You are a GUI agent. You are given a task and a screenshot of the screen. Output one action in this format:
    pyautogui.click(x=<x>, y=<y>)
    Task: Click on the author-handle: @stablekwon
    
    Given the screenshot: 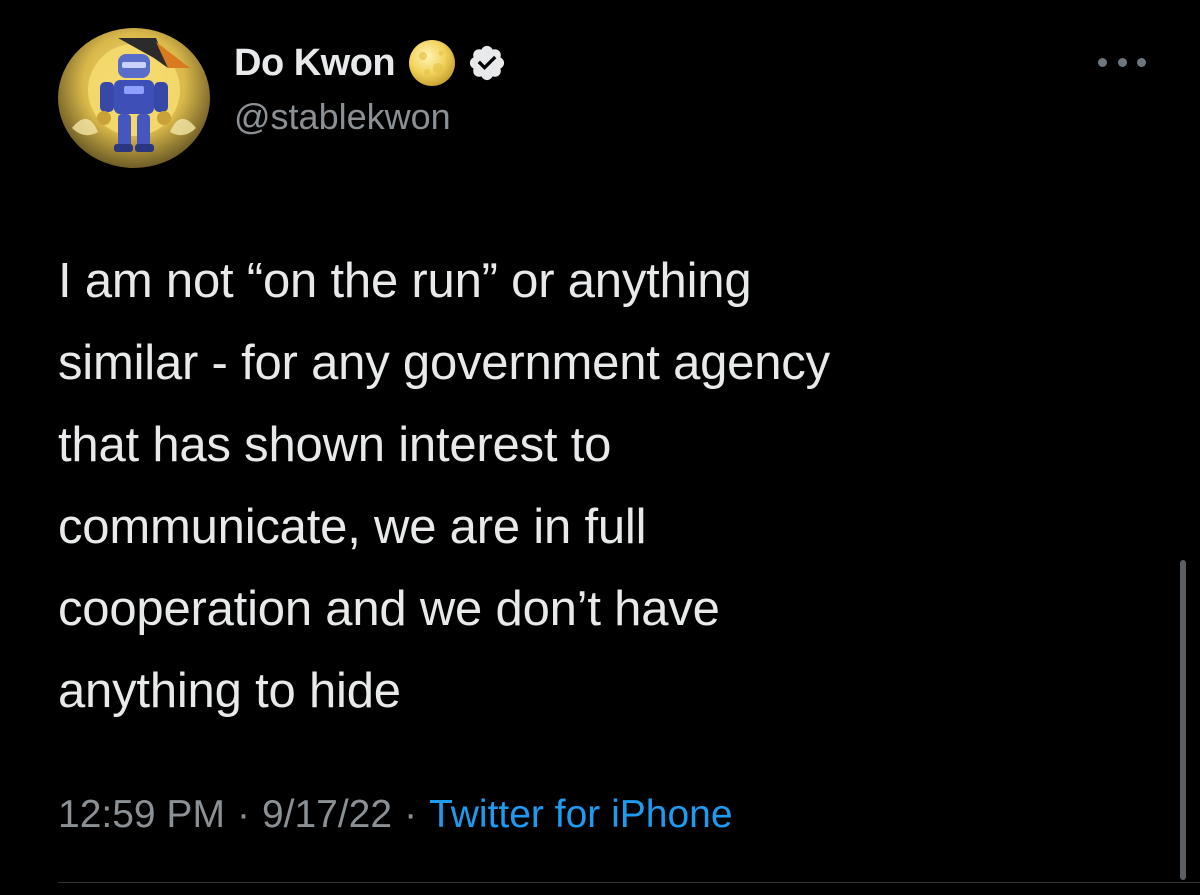 What is the action you would take?
    pyautogui.click(x=342, y=117)
    